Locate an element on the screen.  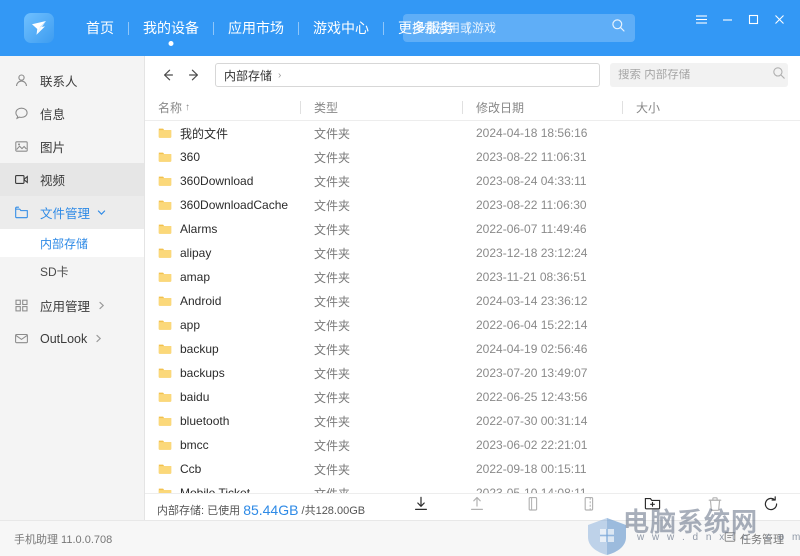
file-name-cell: backups is located at coordinates (222, 373).